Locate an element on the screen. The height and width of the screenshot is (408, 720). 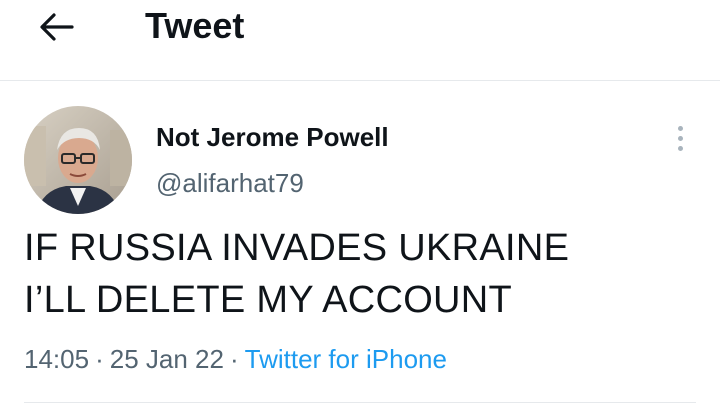
avatar is located at coordinates (78, 160).